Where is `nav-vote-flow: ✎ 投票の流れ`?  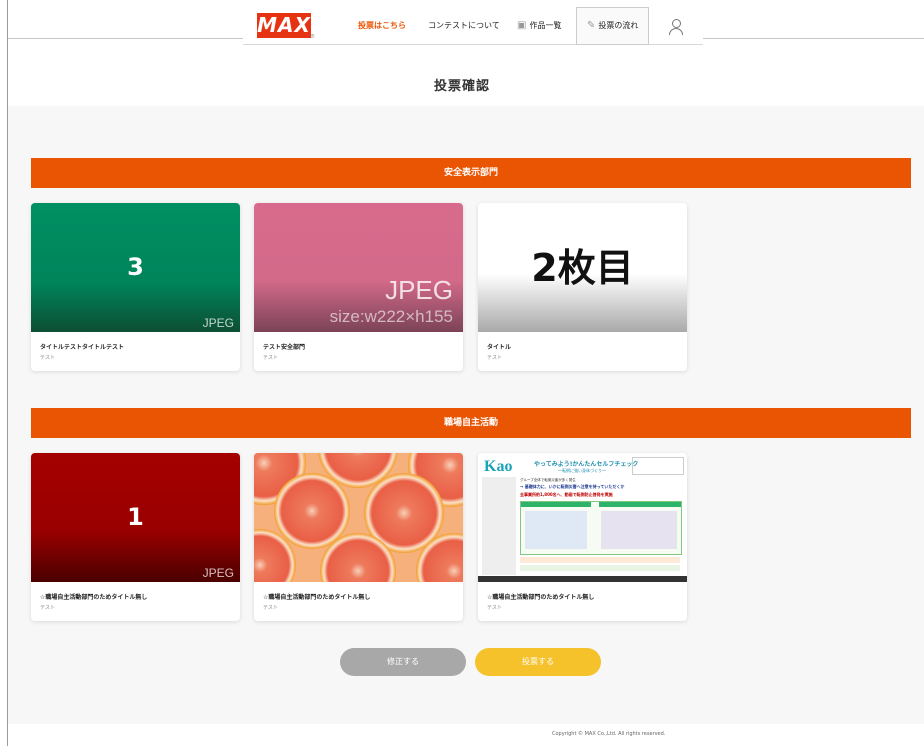
nav-vote-flow: ✎ 投票の流れ is located at coordinates (613, 26).